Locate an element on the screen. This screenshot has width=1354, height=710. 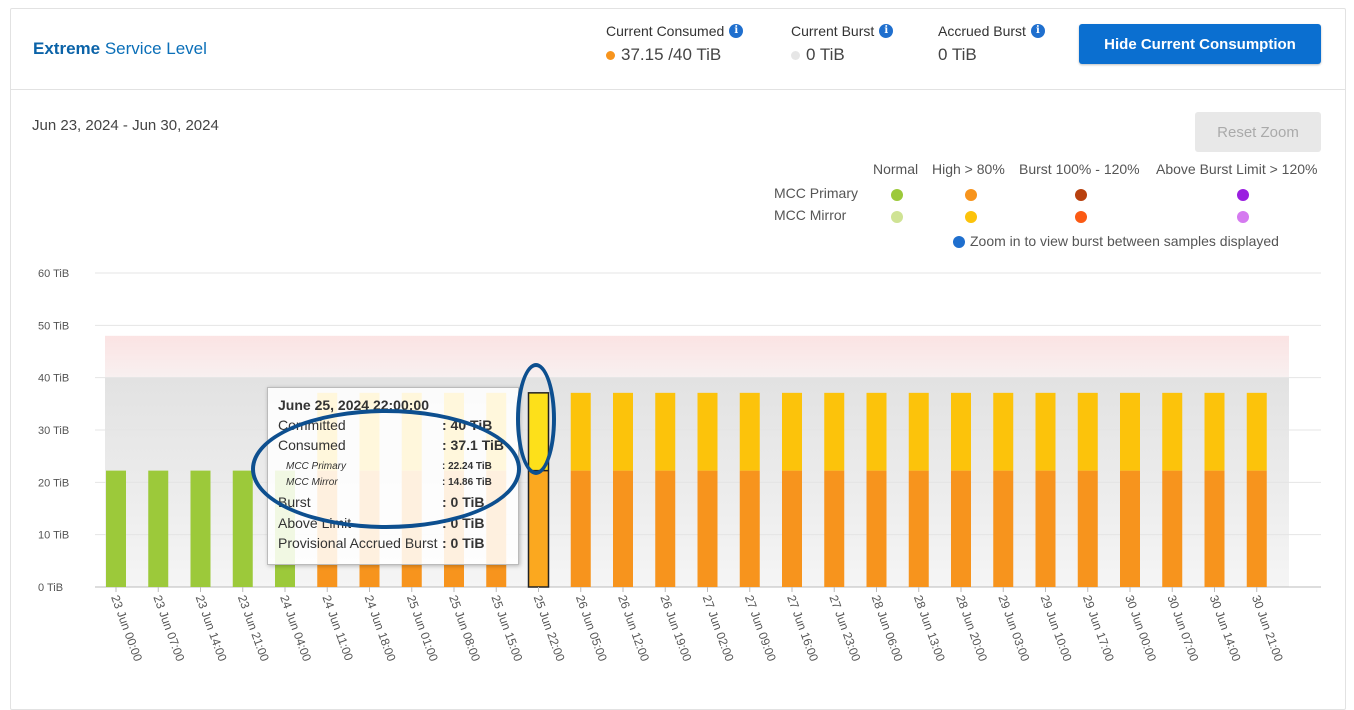
x-tick-label: 30 Jun 21:00 is located at coordinates (1267, 628).